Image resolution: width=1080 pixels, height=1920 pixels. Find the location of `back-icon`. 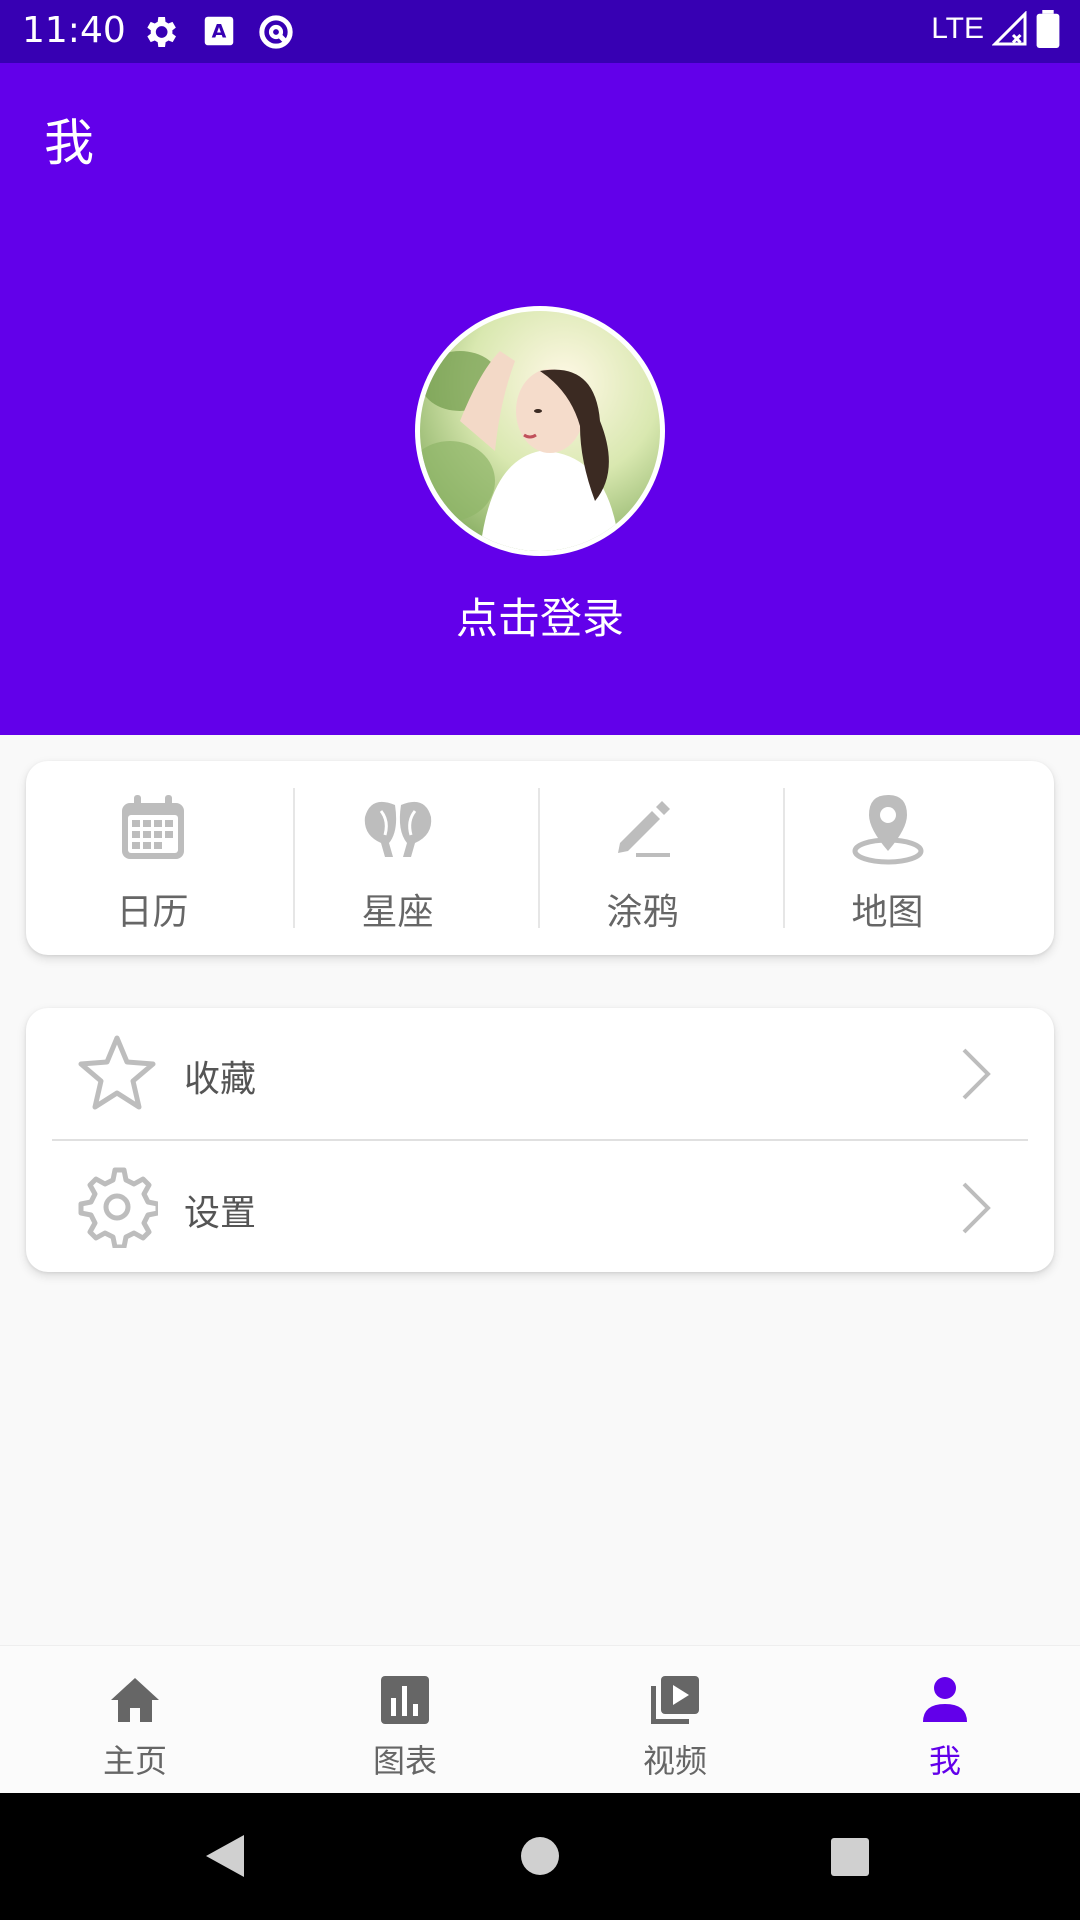

back-icon is located at coordinates (225, 1856).